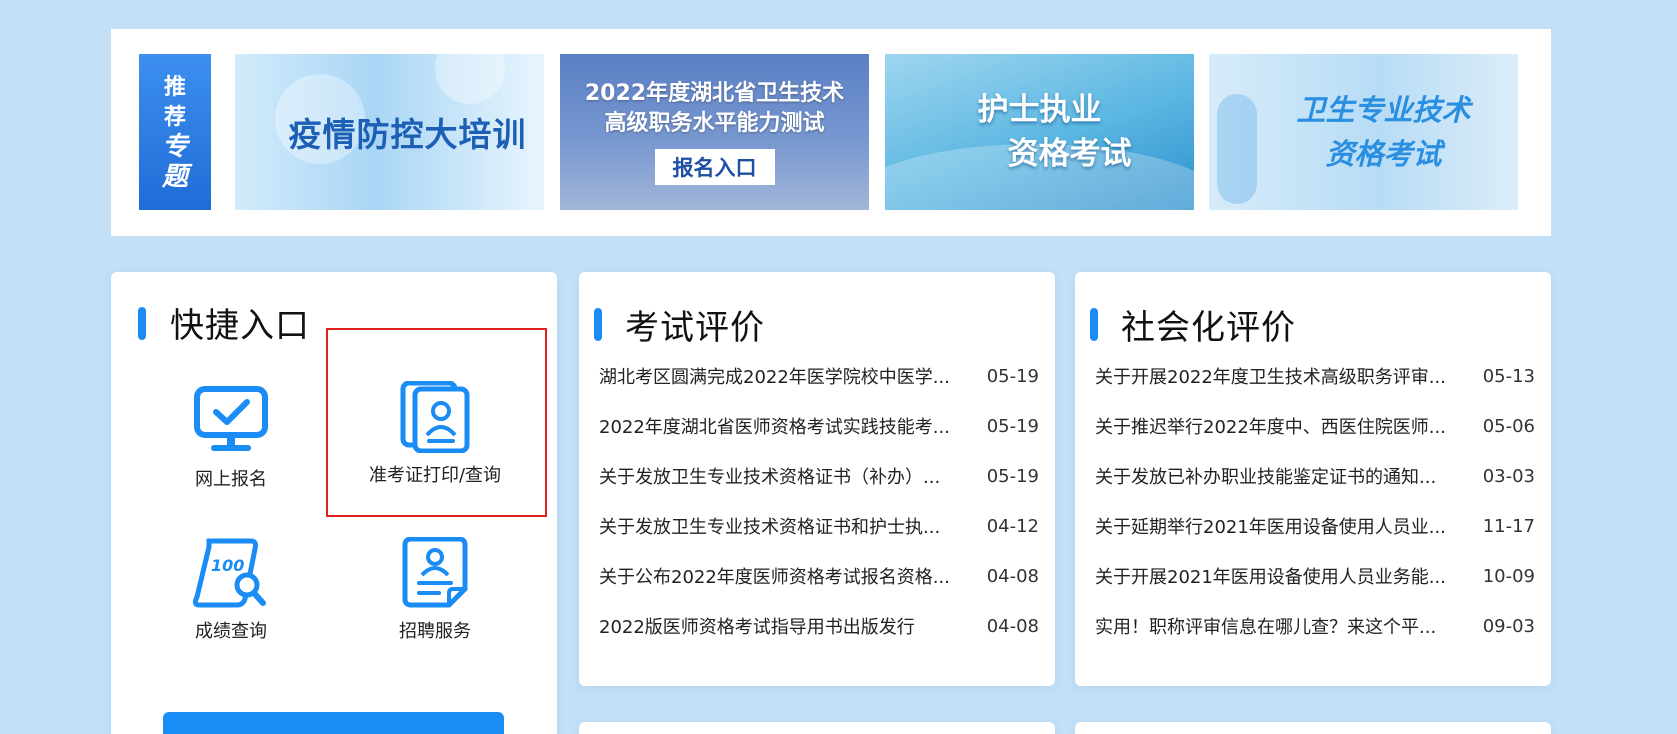 This screenshot has width=1677, height=734. Describe the element at coordinates (174, 177) in the screenshot. I see `tag-char-4: 题` at that location.